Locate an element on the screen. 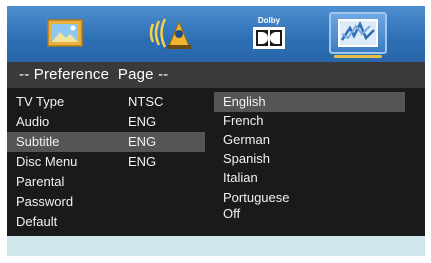 The width and height of the screenshot is (431, 263). tab-audio-setup is located at coordinates (171, 33).